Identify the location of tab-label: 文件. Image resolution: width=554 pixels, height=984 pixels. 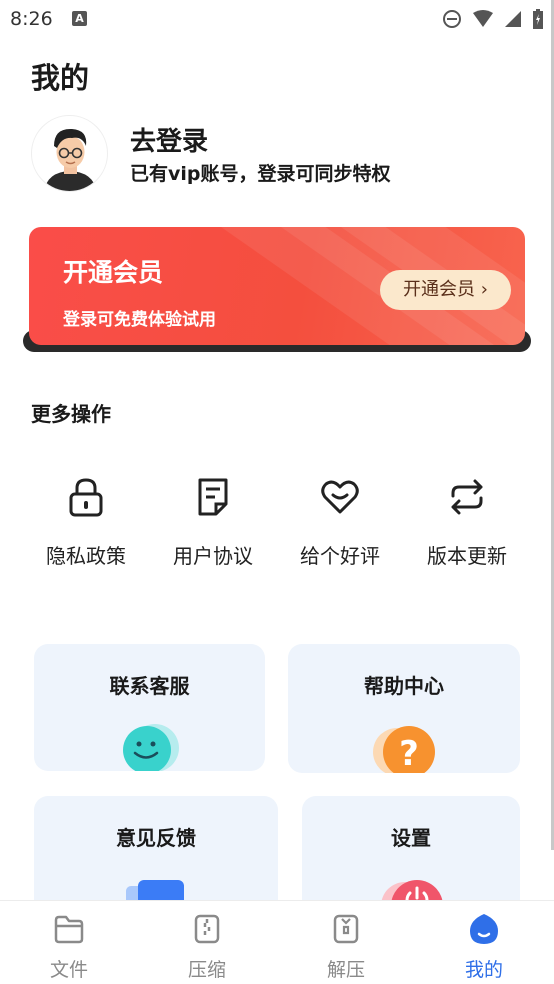
(68, 970).